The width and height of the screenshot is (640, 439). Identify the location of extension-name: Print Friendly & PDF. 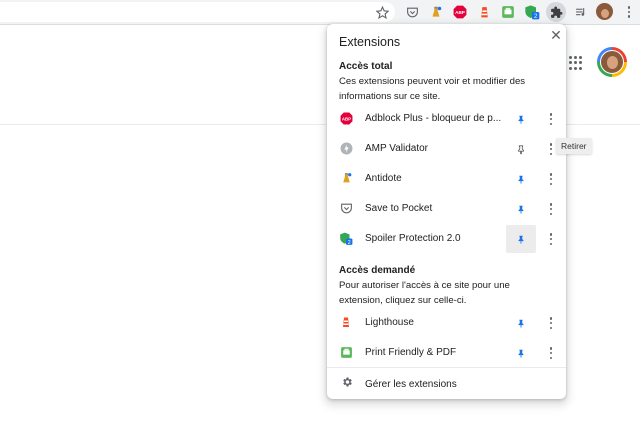
(411, 352).